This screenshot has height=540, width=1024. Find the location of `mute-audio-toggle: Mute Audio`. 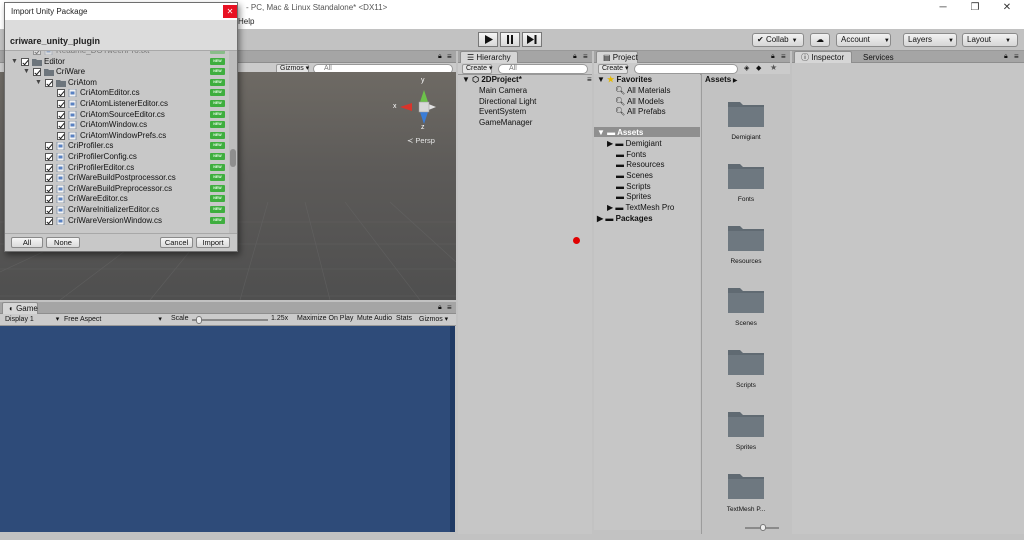

mute-audio-toggle: Mute Audio is located at coordinates (374, 318).